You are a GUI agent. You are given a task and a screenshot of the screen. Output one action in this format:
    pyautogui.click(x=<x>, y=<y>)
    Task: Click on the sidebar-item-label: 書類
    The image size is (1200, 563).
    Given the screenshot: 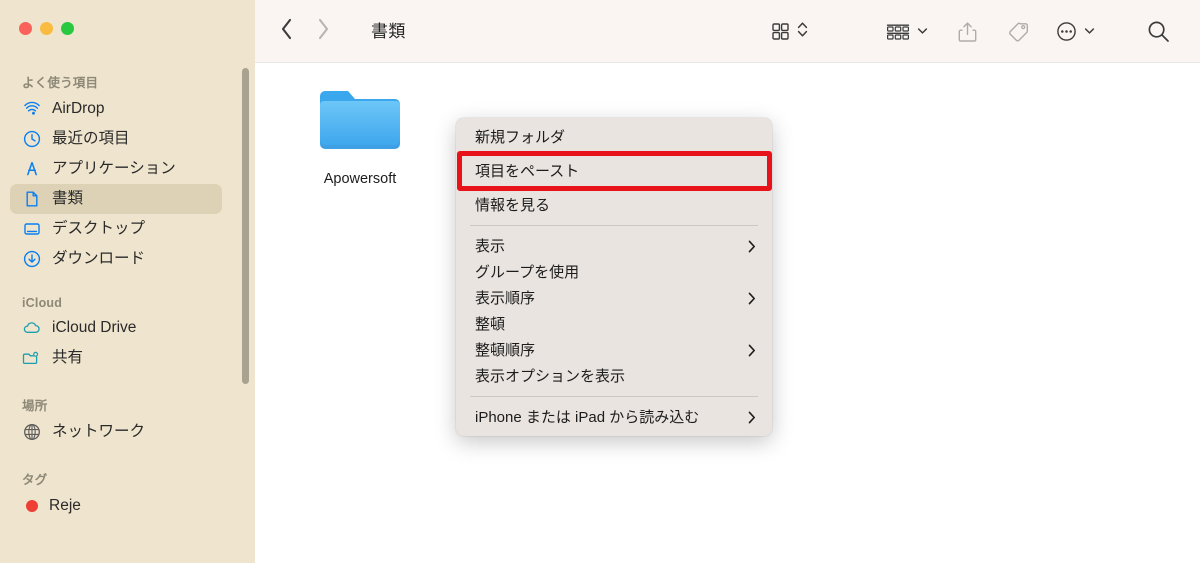 What is the action you would take?
    pyautogui.click(x=68, y=199)
    